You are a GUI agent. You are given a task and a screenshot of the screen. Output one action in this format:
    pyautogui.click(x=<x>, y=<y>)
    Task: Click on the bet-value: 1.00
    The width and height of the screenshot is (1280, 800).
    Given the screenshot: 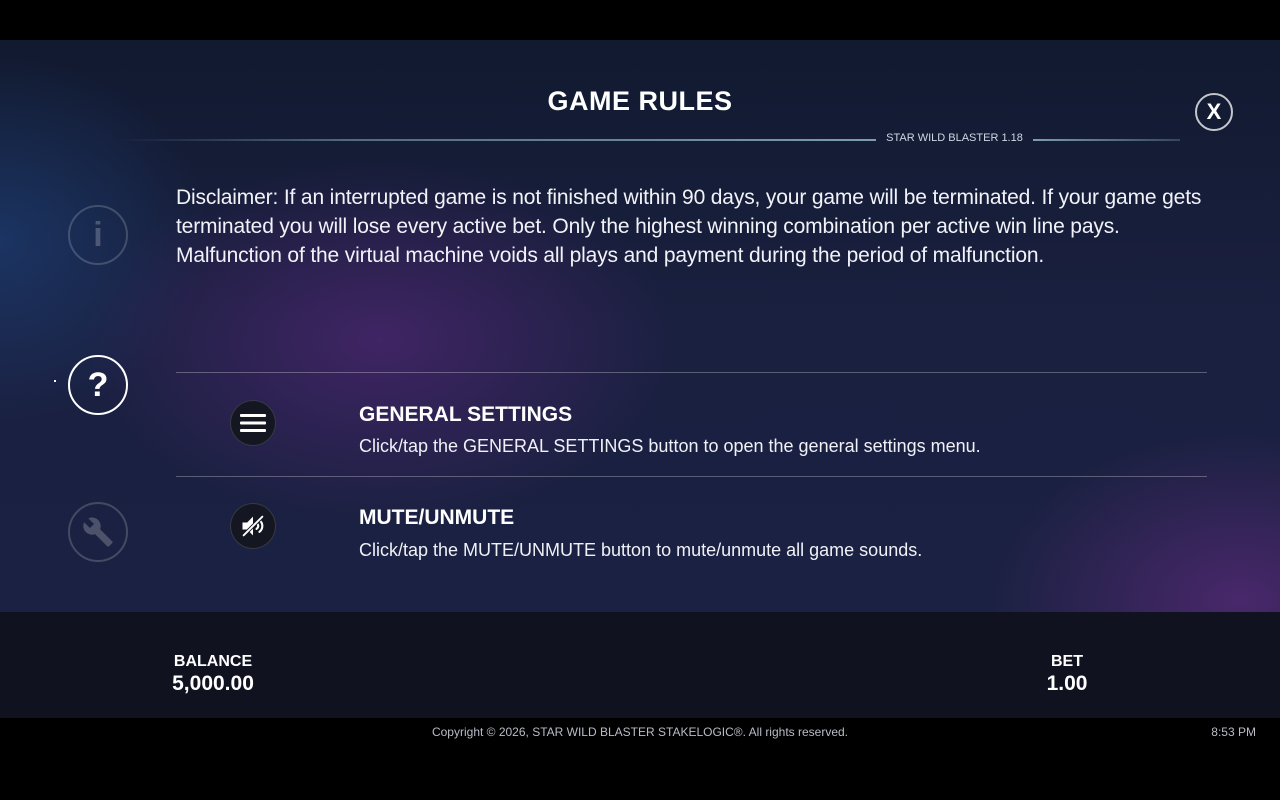 What is the action you would take?
    pyautogui.click(x=1067, y=683)
    